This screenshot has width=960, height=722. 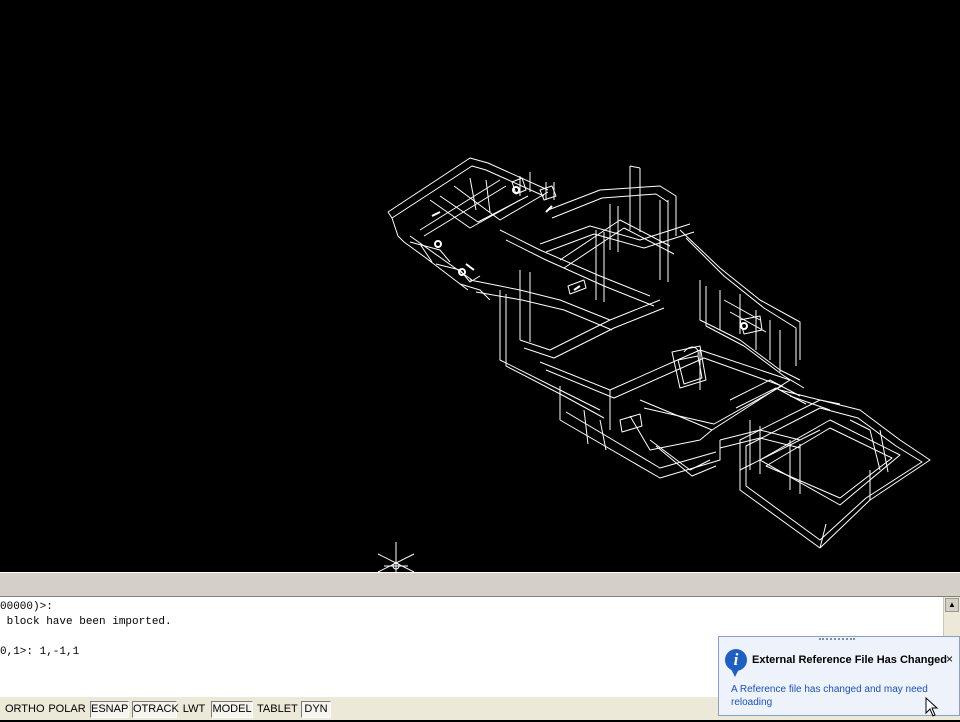 I want to click on tablet-toggle: TABLET, so click(x=277, y=709).